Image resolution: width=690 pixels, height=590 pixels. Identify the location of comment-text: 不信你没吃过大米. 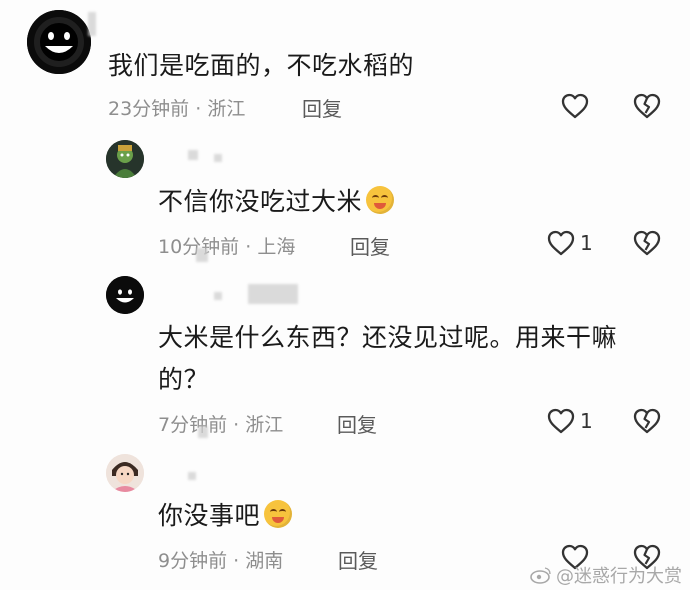
(276, 202).